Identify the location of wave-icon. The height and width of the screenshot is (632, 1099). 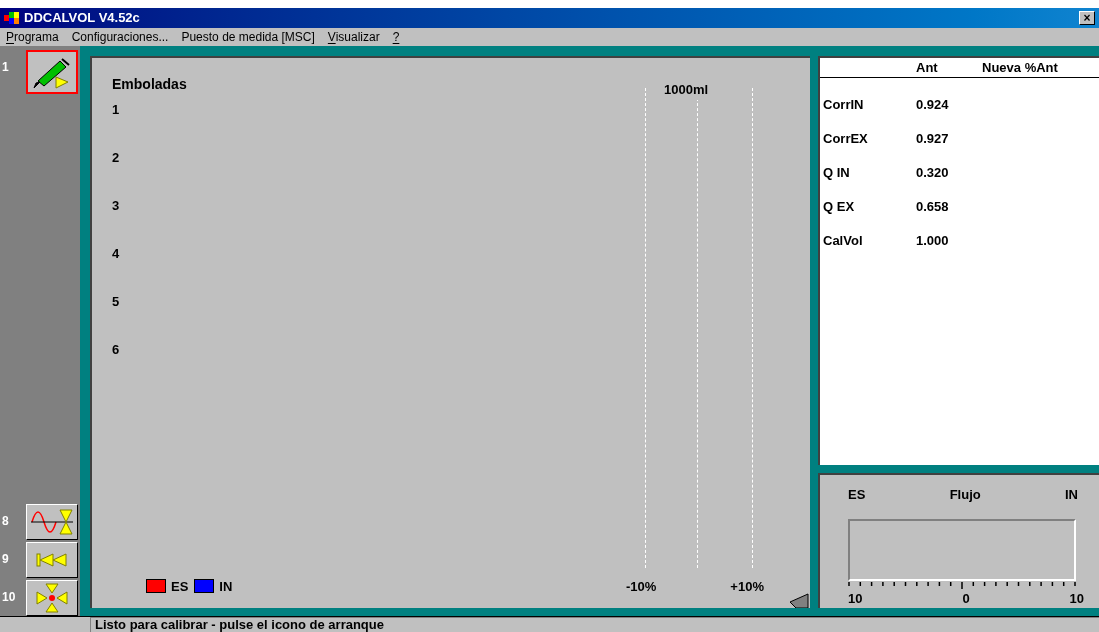
(52, 522).